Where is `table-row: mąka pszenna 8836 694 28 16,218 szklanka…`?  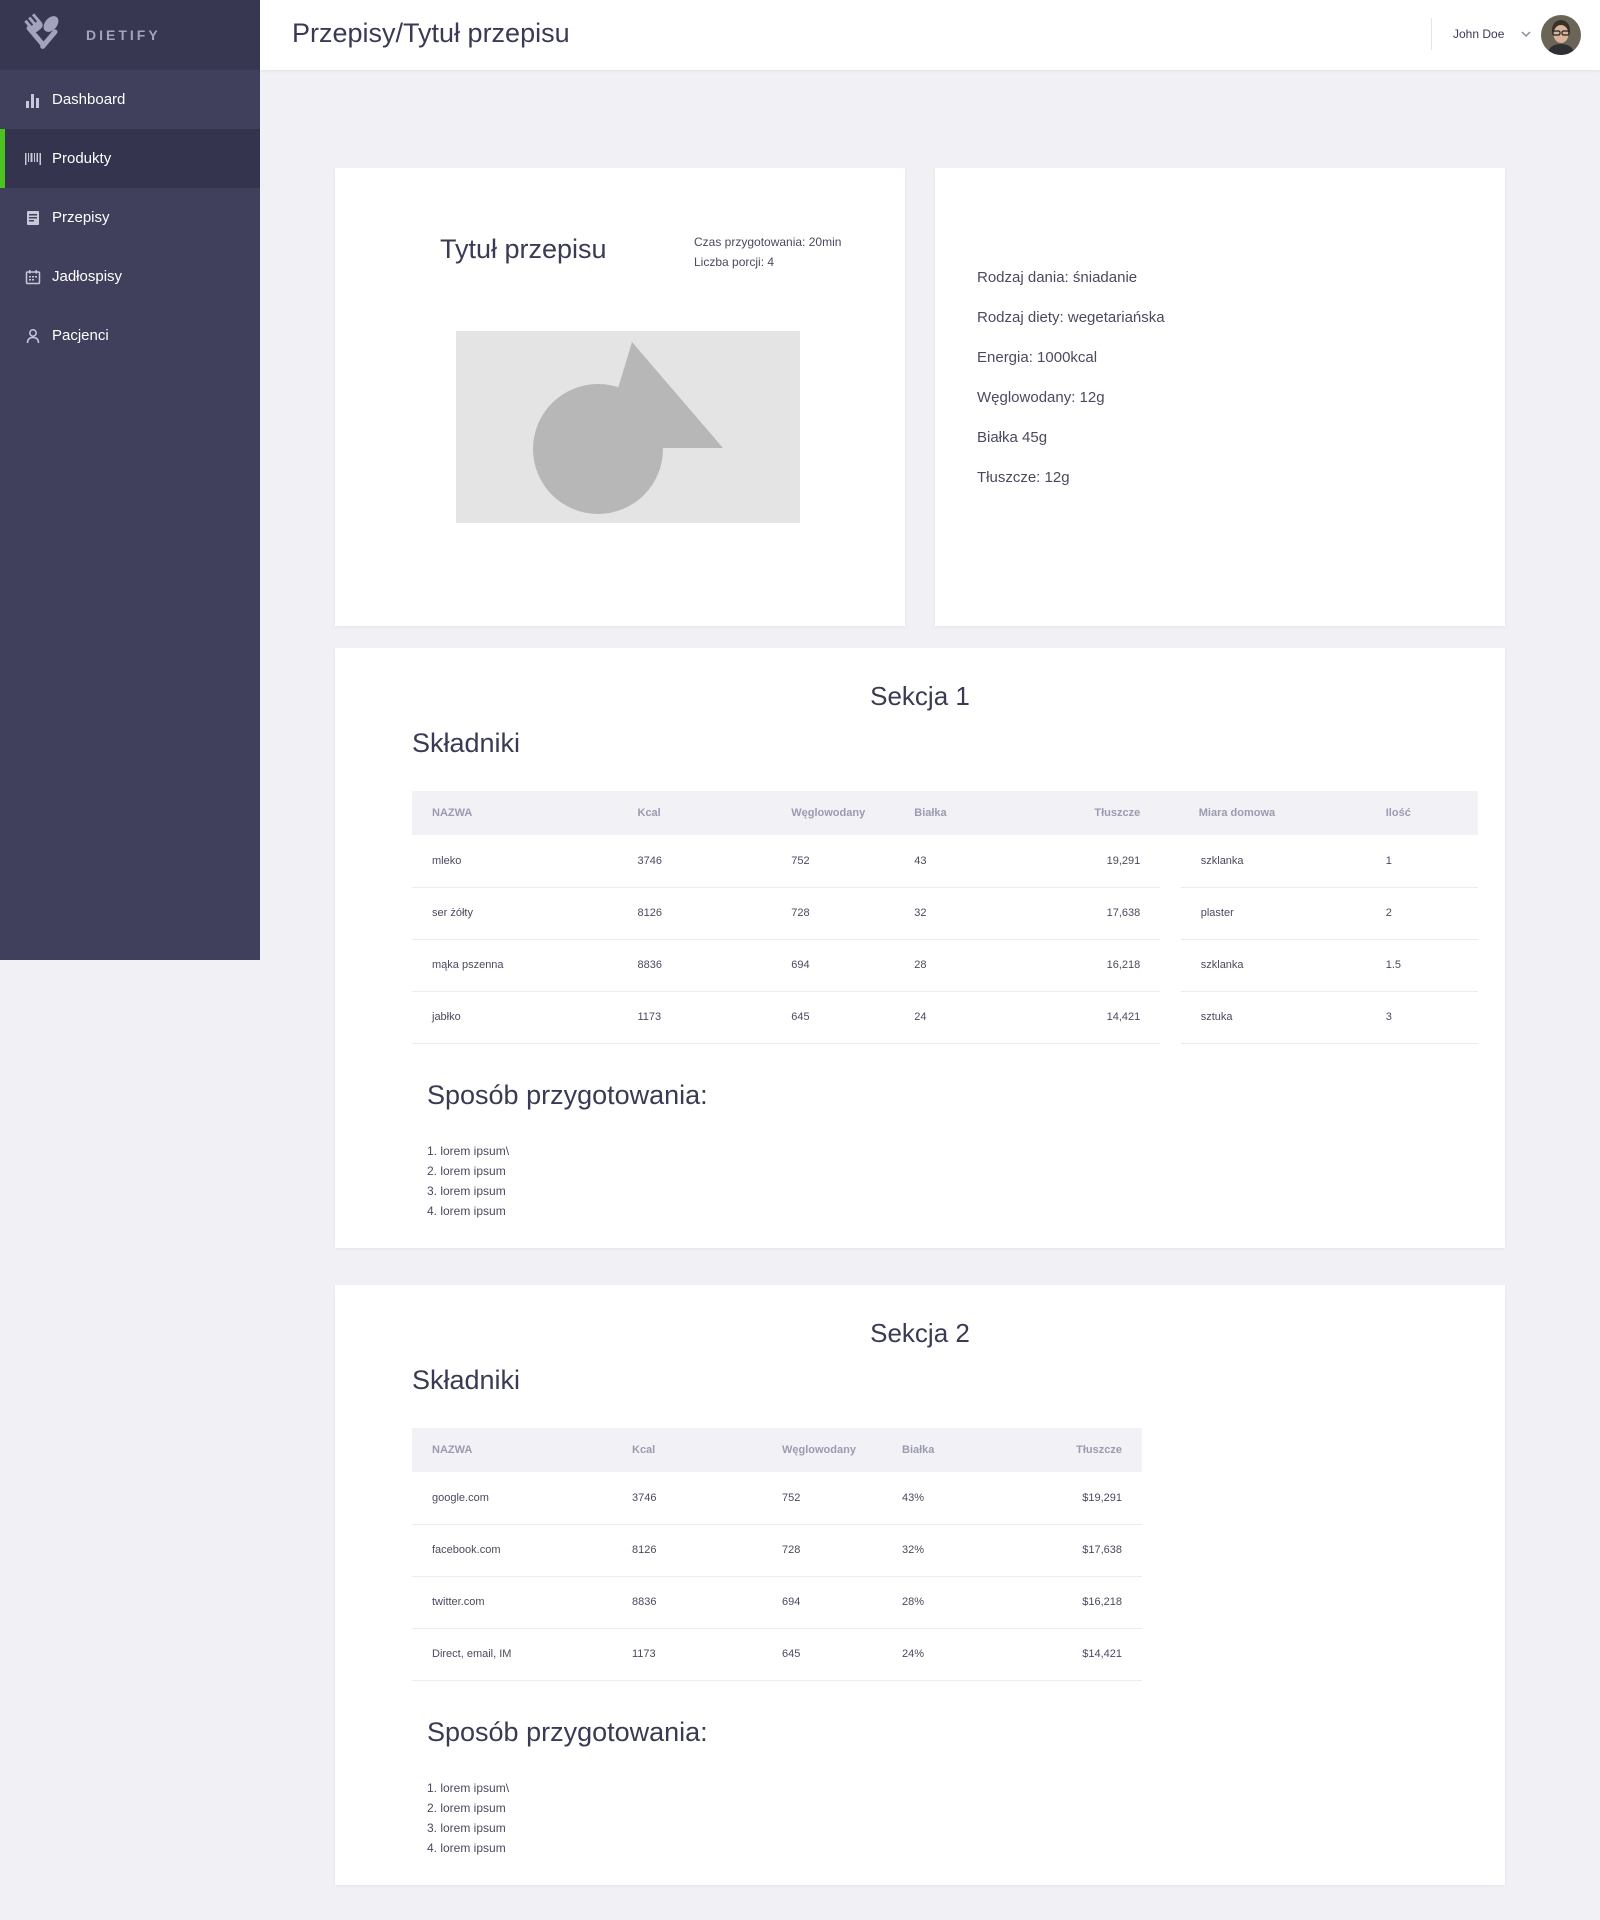
table-row: mąka pszenna 8836 694 28 16,218 szklanka… is located at coordinates (945, 965).